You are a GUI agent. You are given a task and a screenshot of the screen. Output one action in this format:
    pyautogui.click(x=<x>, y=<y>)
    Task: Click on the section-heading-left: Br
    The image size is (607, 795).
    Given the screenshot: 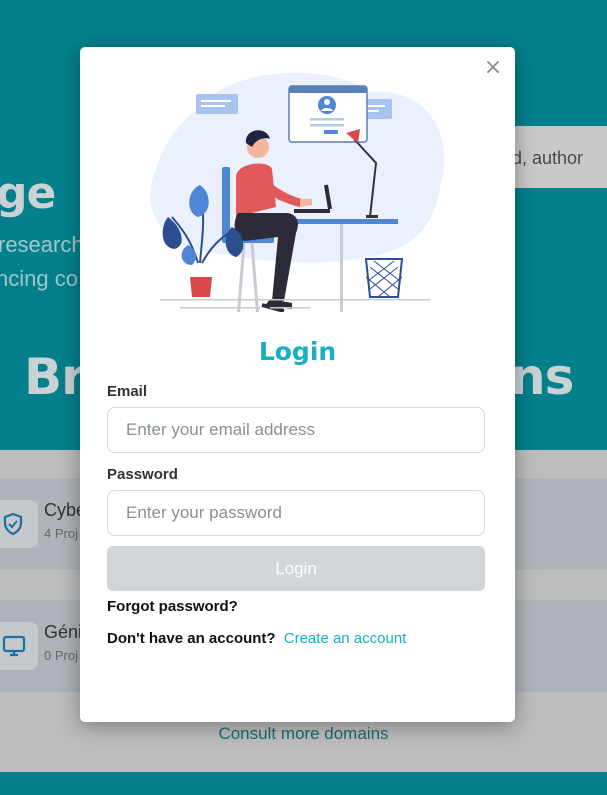 What is the action you would take?
    pyautogui.click(x=55, y=377)
    